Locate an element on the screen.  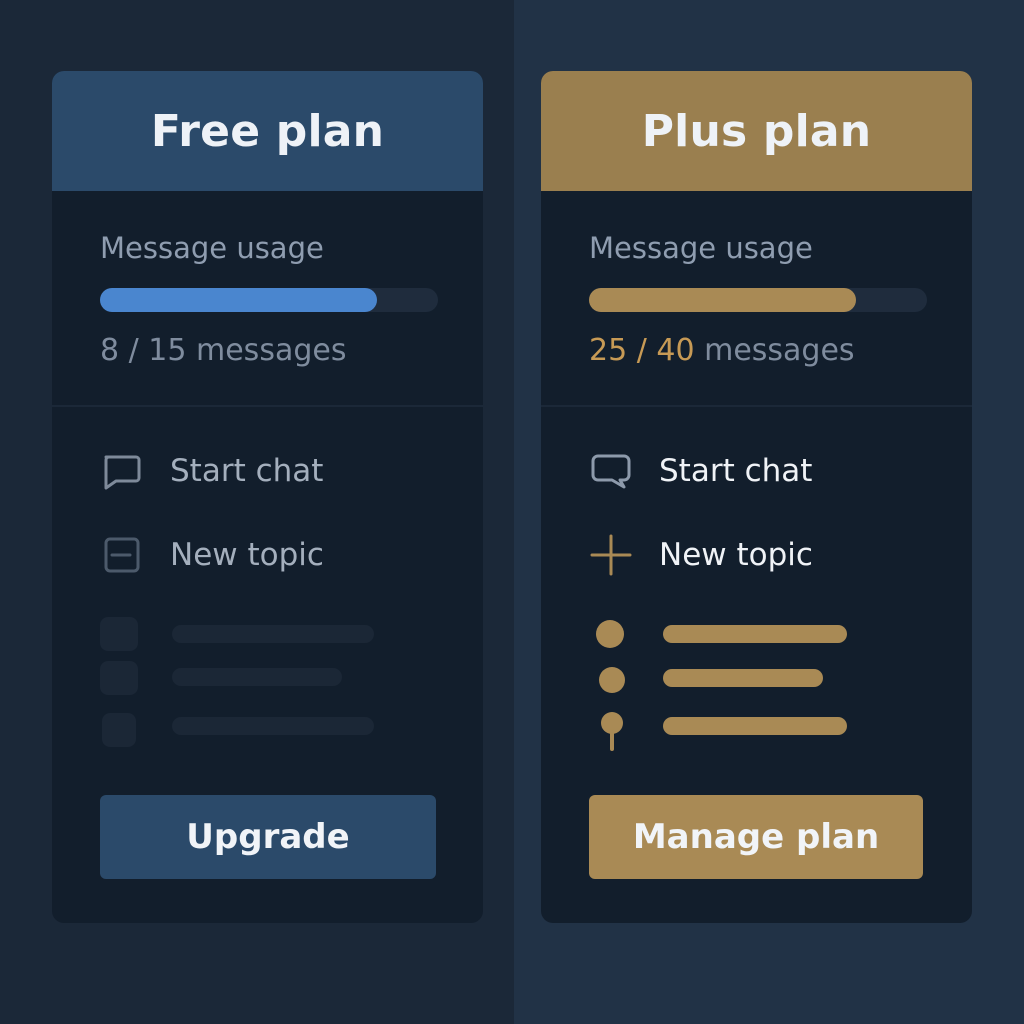
plus-icon is located at coordinates (611, 555).